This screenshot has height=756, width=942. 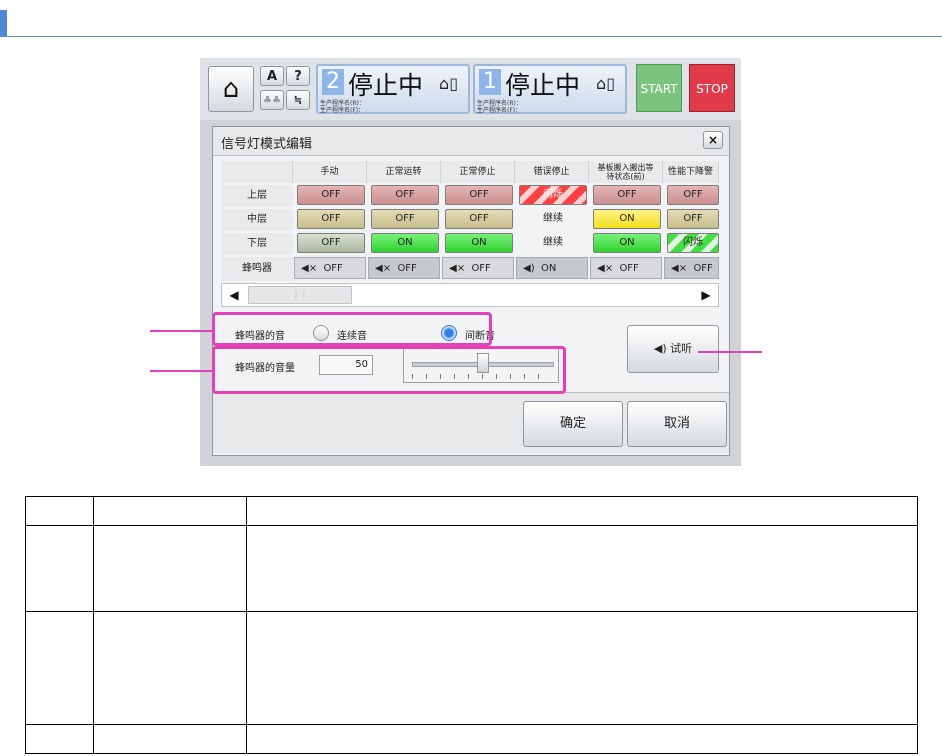 What do you see at coordinates (300, 295) in the screenshot?
I see `scroll-thumb: ⋮⋮` at bounding box center [300, 295].